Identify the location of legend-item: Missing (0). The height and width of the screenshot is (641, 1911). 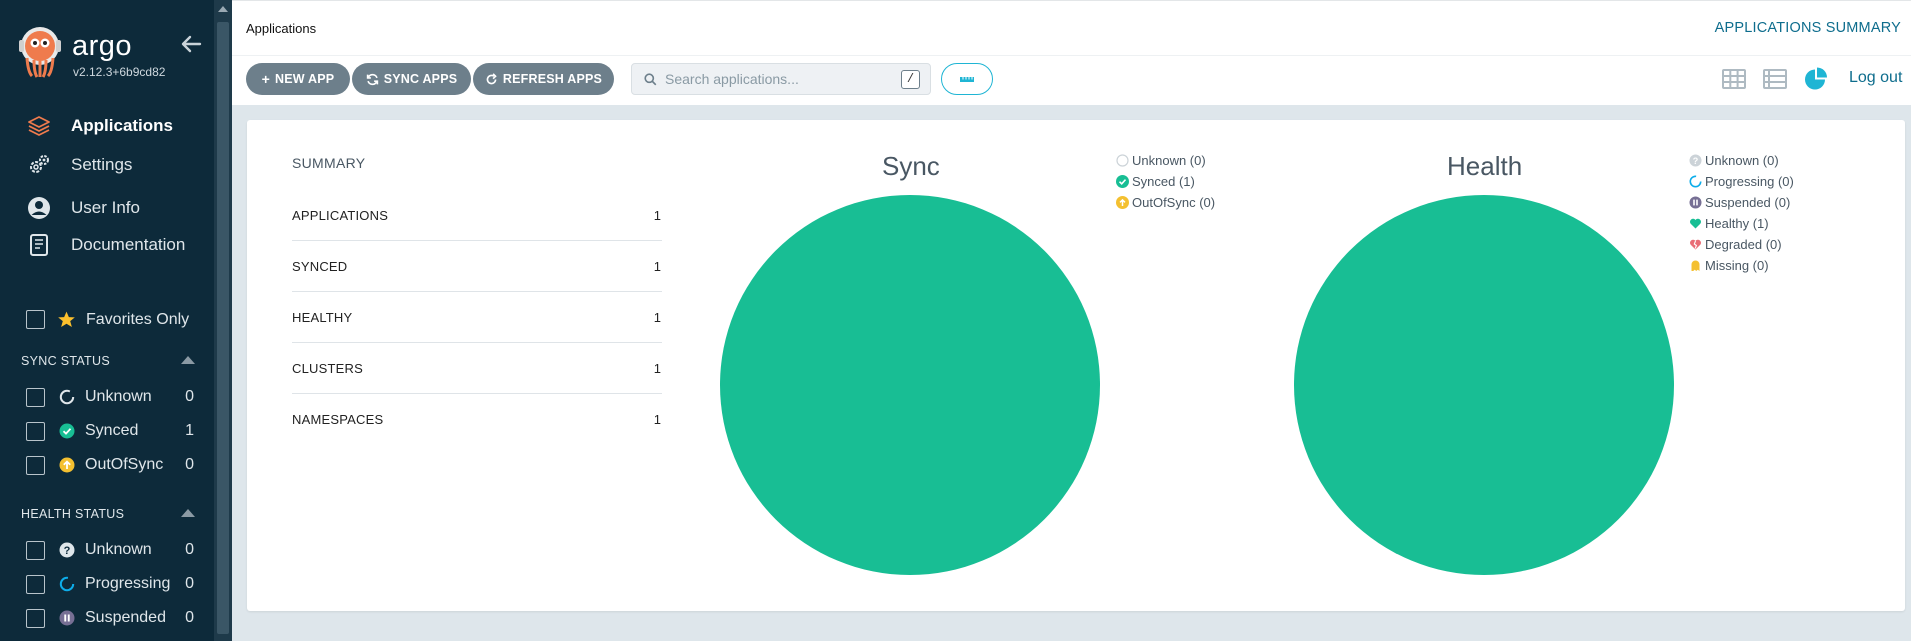
(1741, 265).